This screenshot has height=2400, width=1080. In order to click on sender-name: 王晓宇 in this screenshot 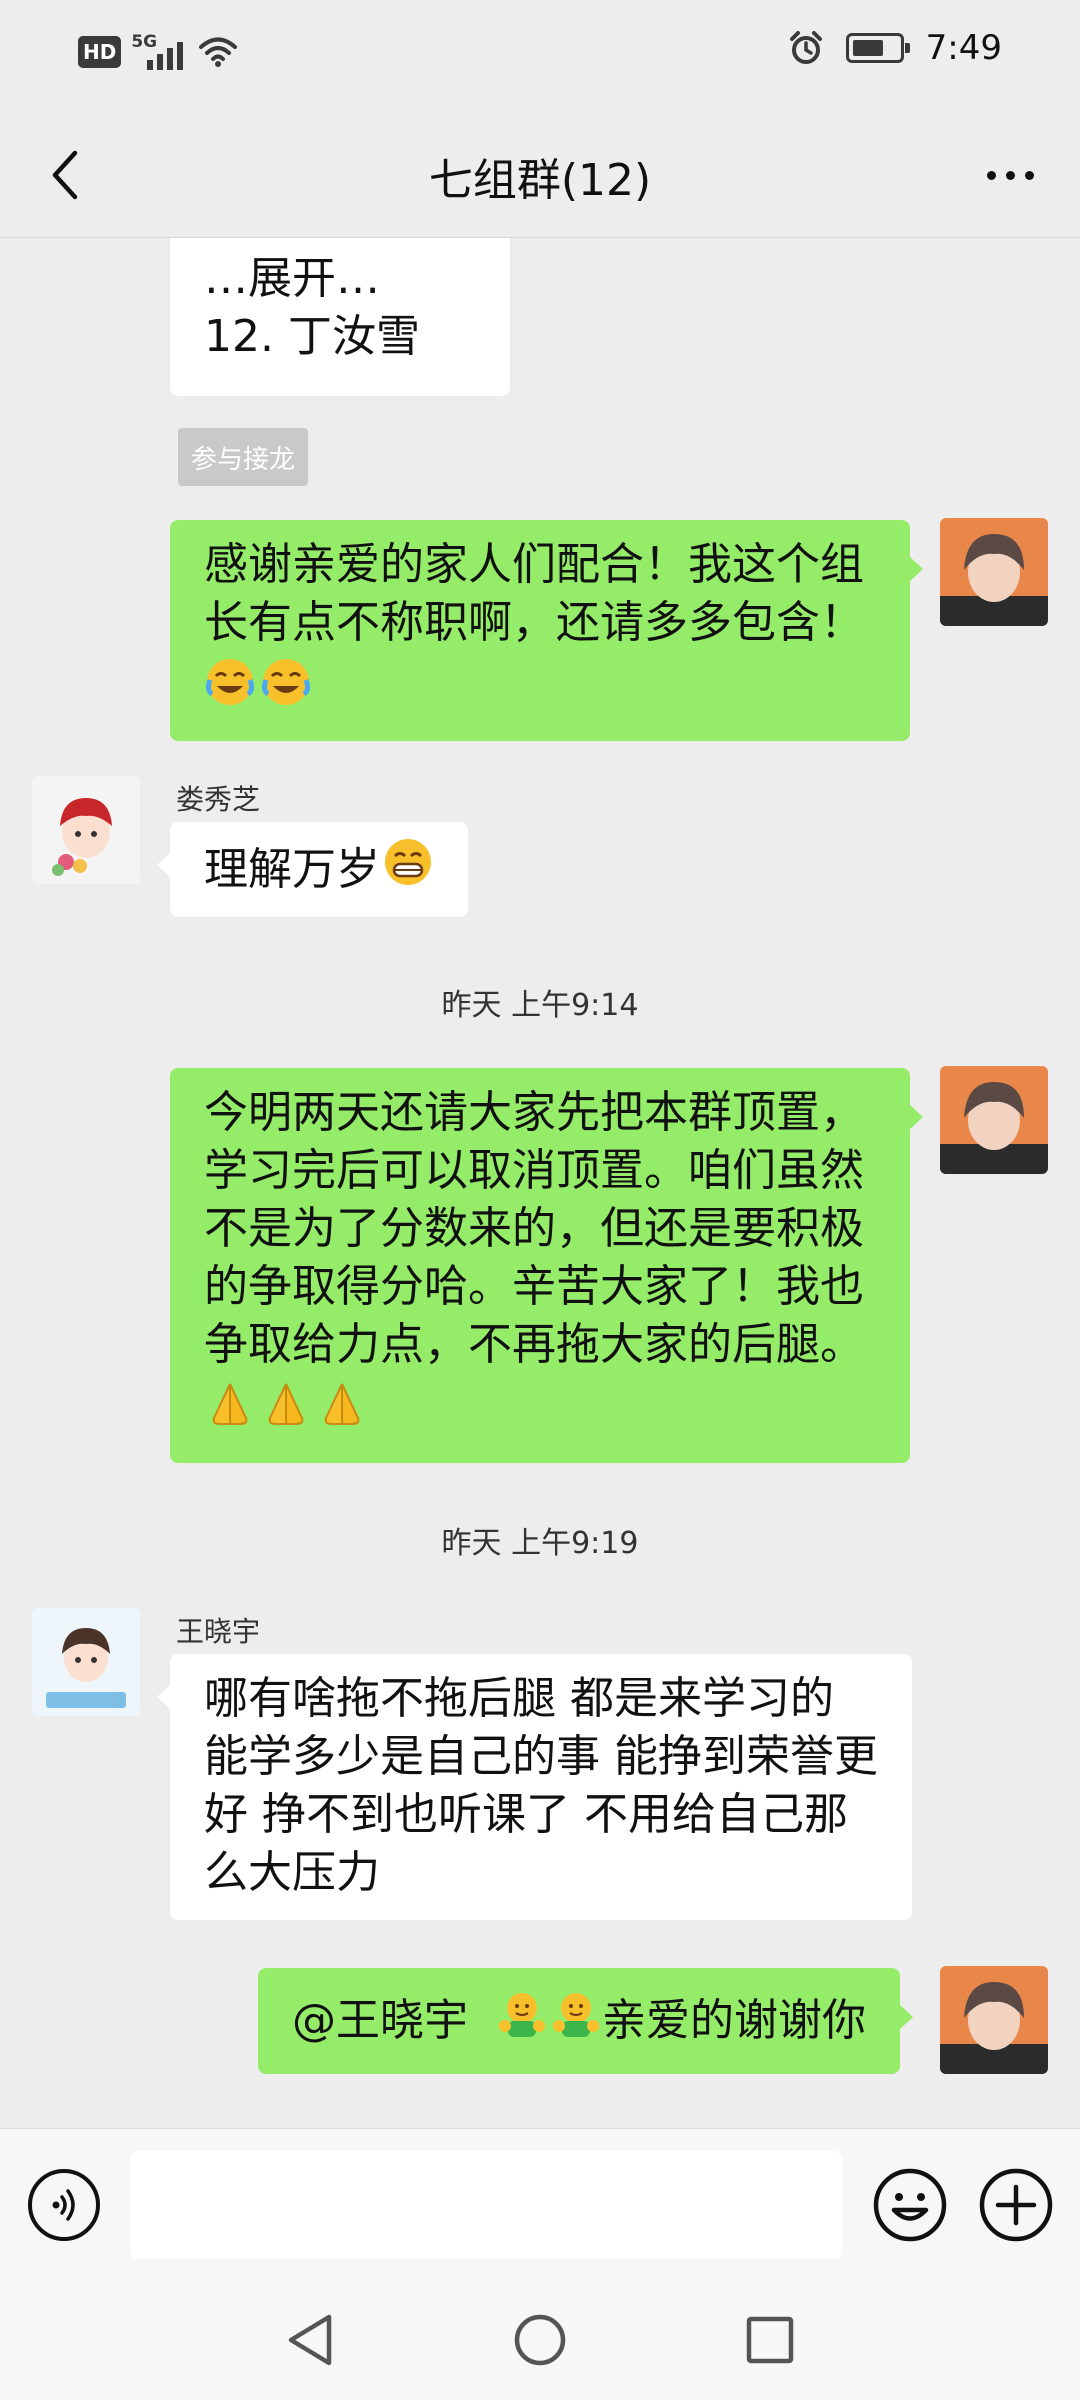, I will do `click(218, 1631)`.